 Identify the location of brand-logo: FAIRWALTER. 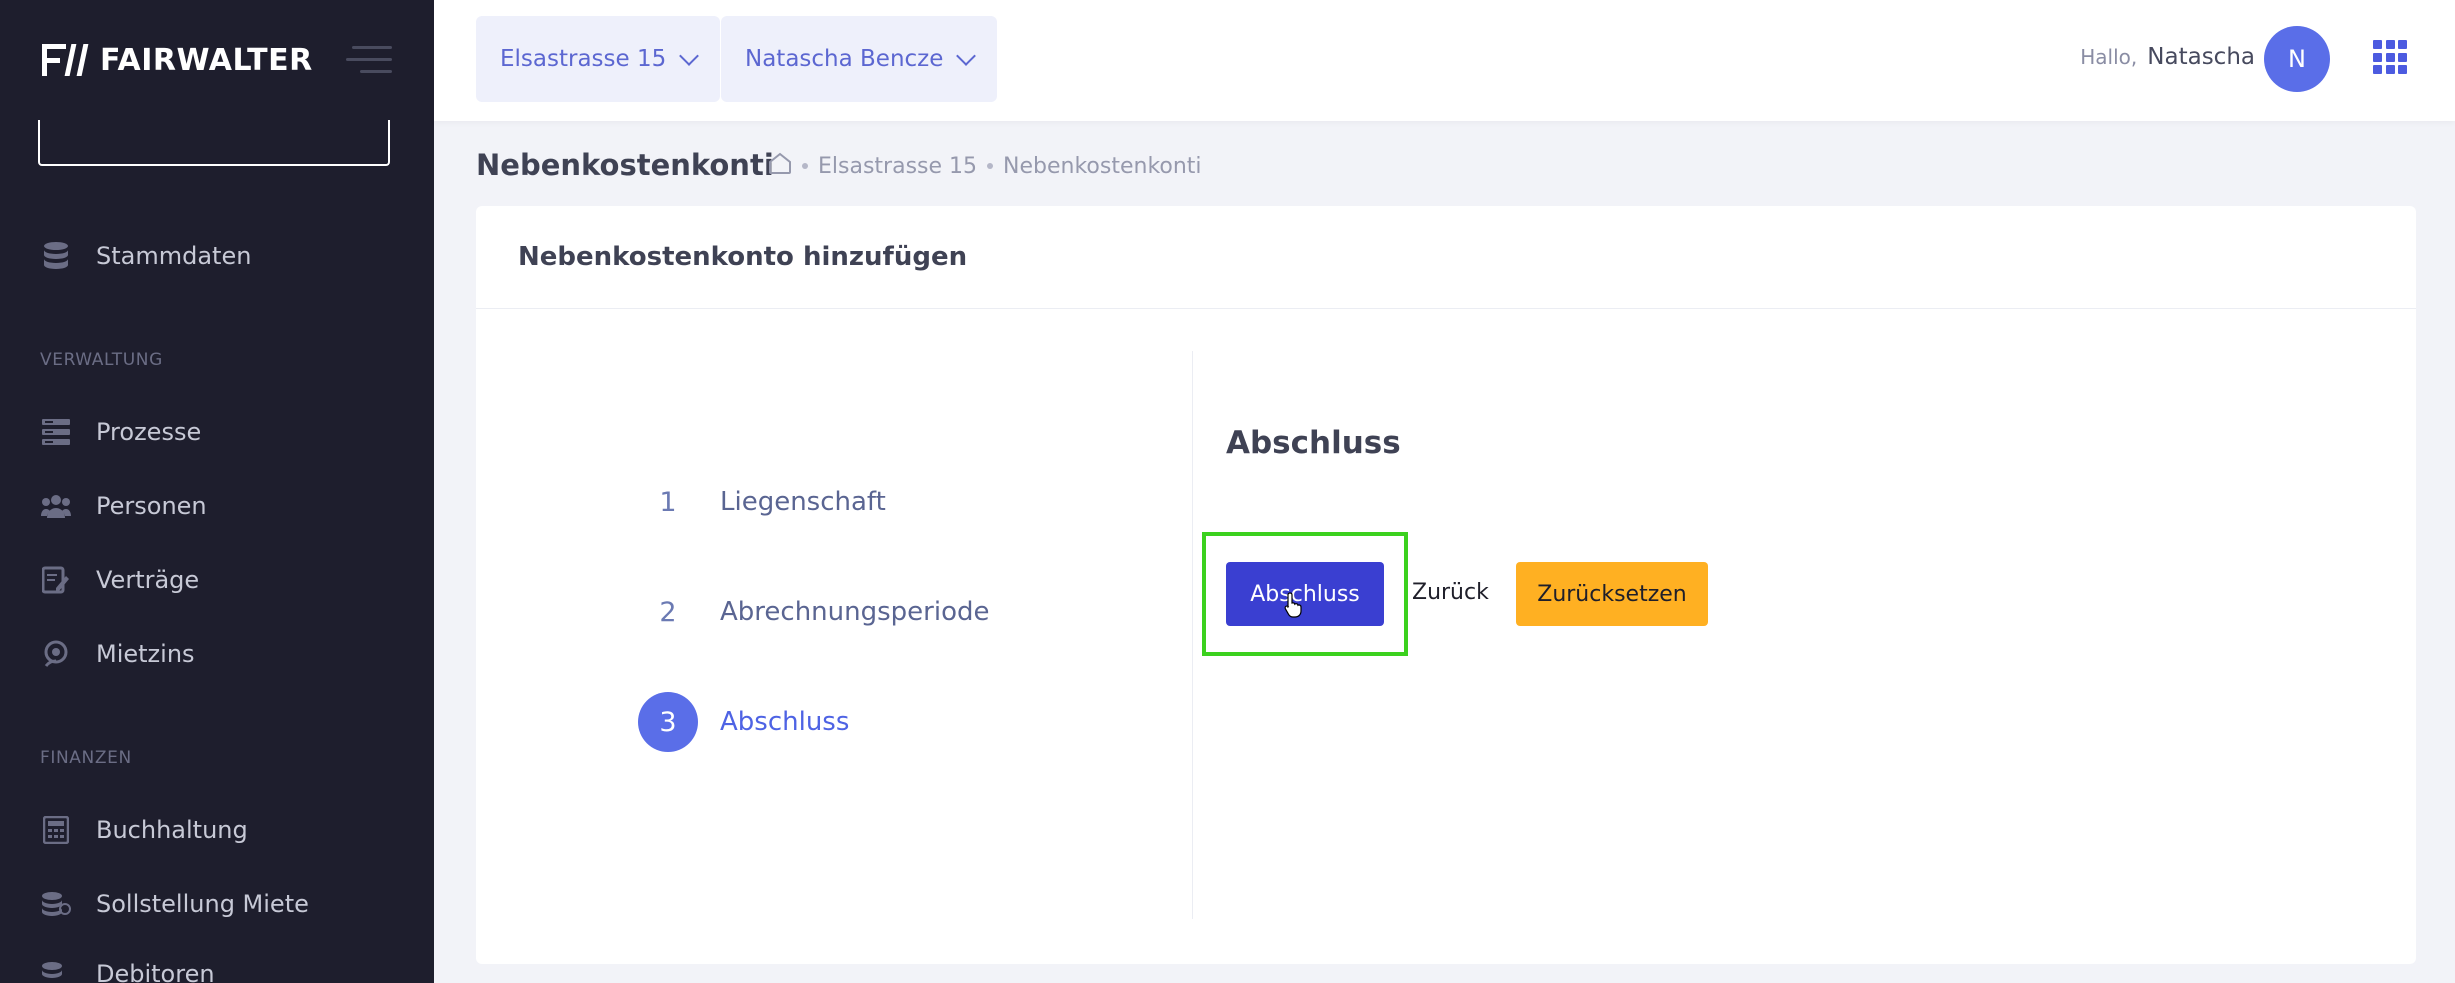
(177, 60).